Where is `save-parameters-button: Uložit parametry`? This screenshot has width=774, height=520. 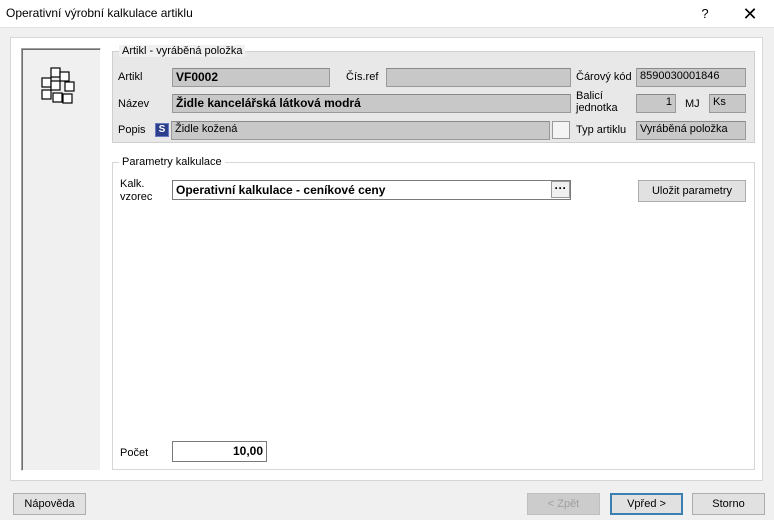 save-parameters-button: Uložit parametry is located at coordinates (692, 191).